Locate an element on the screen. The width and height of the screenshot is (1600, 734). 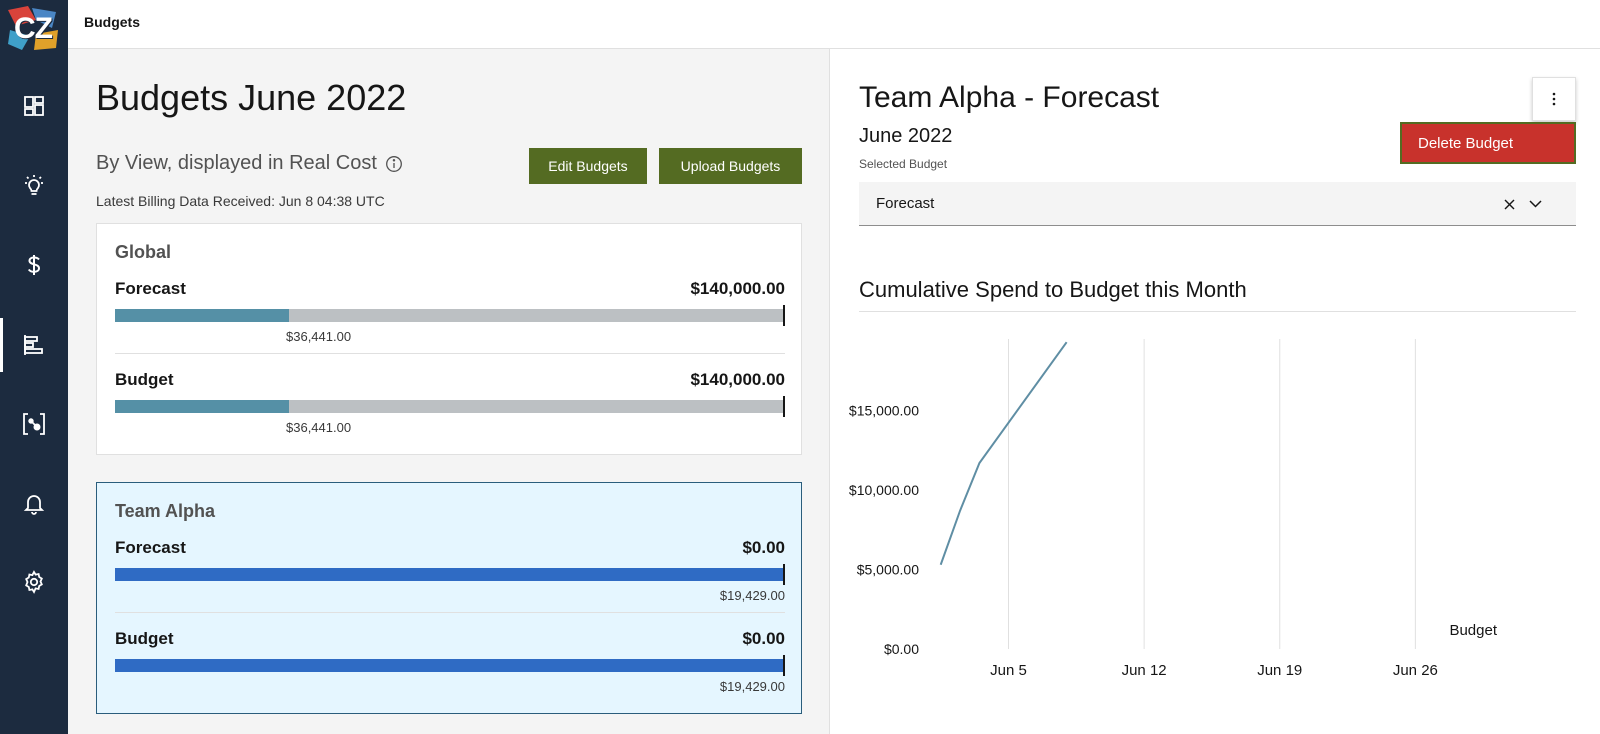
selected-budget-label: Selected Budget is located at coordinates (903, 164).